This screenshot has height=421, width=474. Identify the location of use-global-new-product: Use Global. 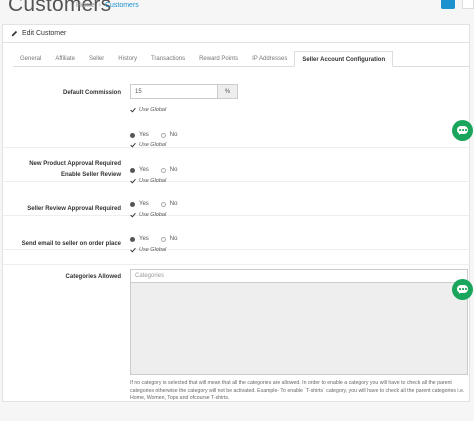
(148, 145).